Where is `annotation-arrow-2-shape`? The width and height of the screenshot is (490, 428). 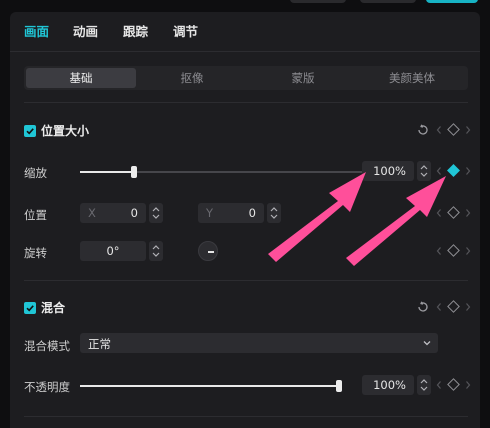 annotation-arrow-2-shape is located at coordinates (396, 221).